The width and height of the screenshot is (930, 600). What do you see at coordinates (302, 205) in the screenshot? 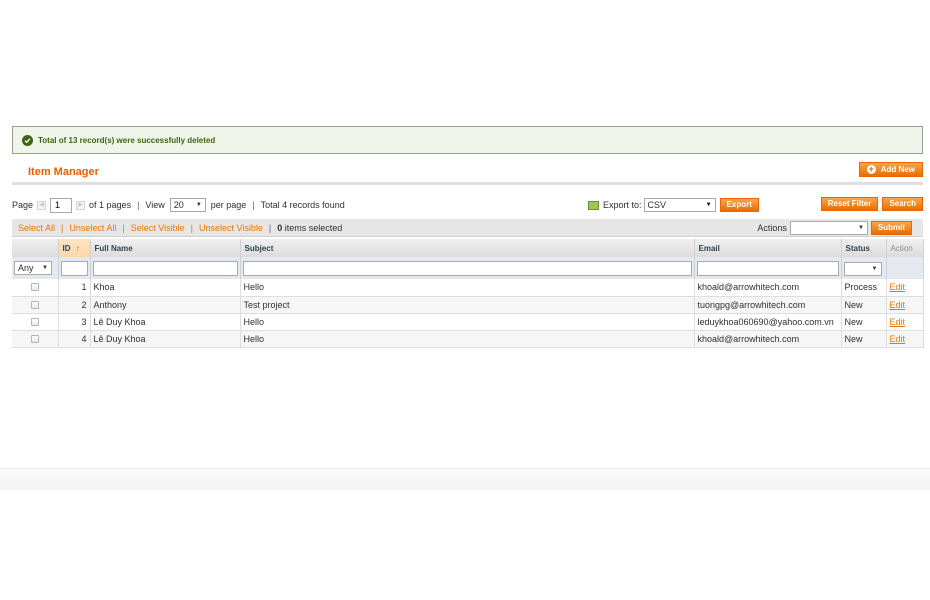
I see `records-found-text: Total 4 records found` at bounding box center [302, 205].